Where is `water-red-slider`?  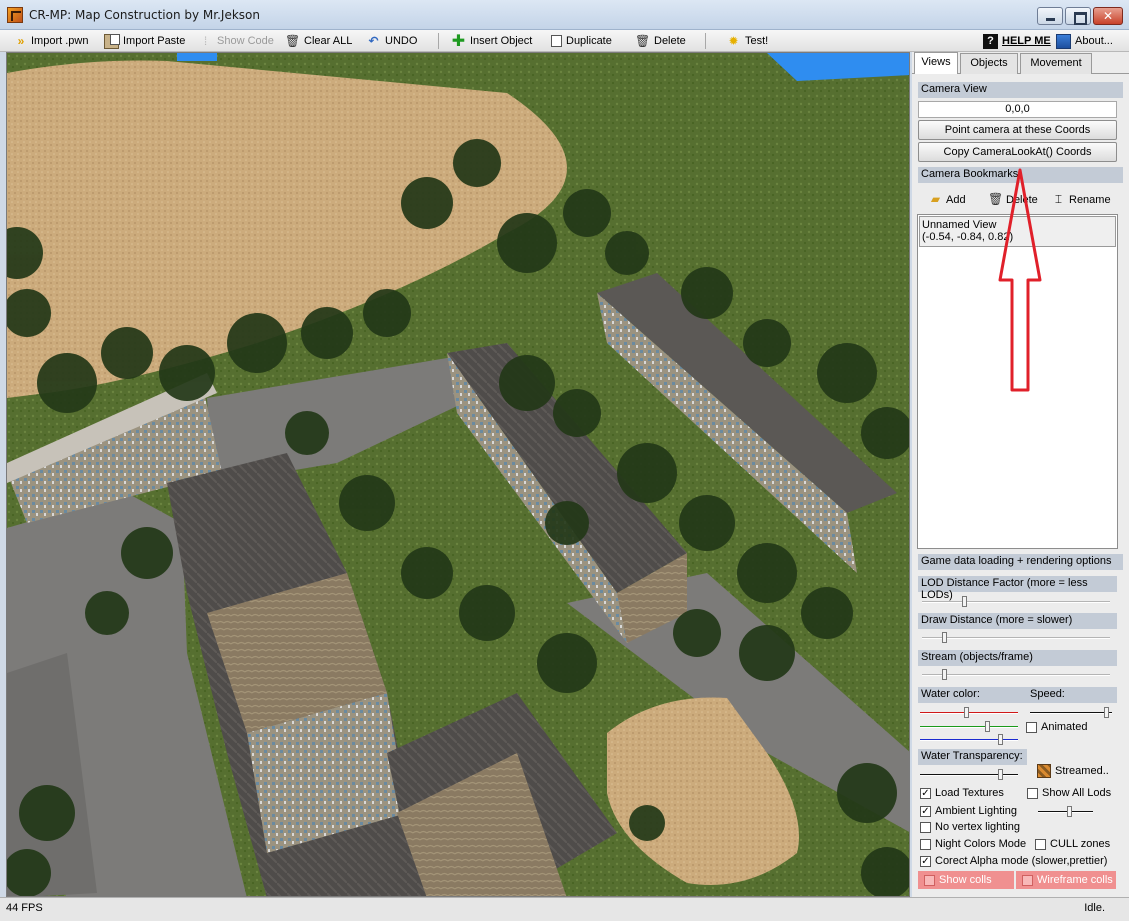 water-red-slider is located at coordinates (969, 713).